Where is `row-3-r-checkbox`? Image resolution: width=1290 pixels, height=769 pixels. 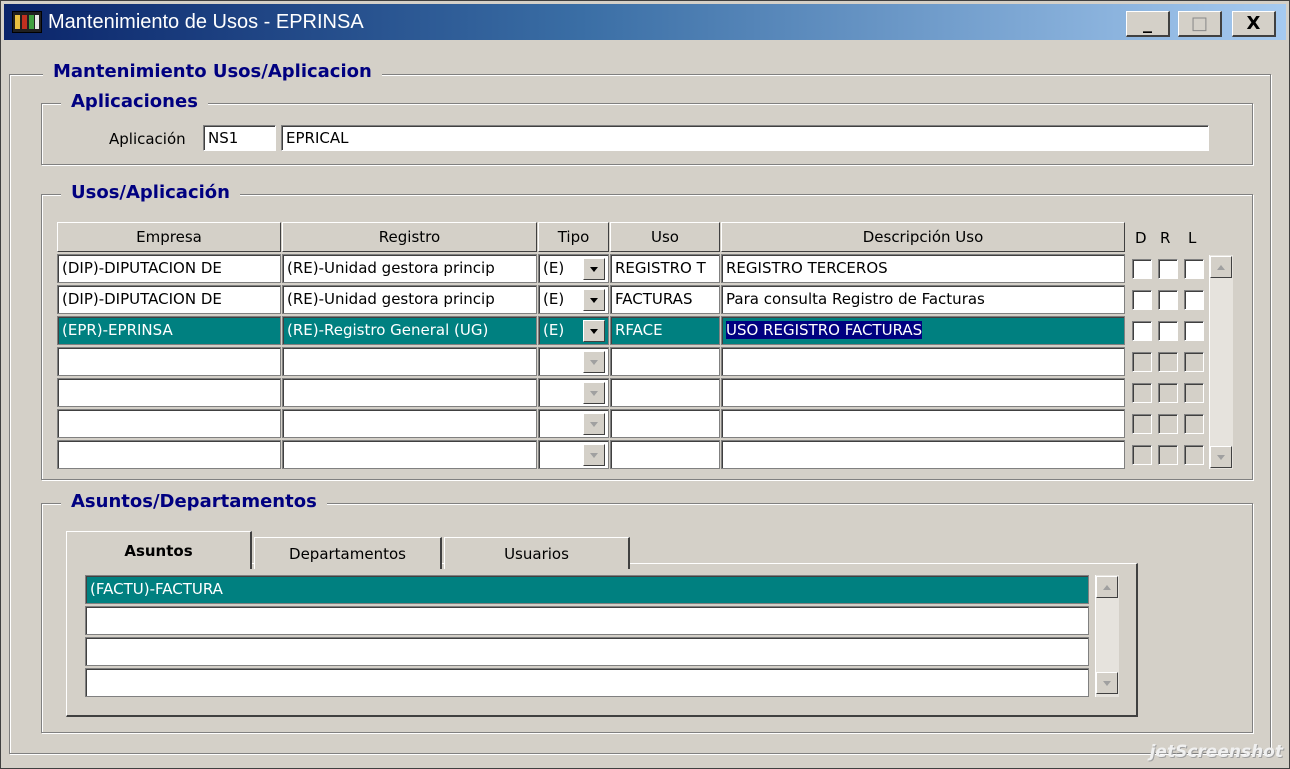 row-3-r-checkbox is located at coordinates (1168, 331).